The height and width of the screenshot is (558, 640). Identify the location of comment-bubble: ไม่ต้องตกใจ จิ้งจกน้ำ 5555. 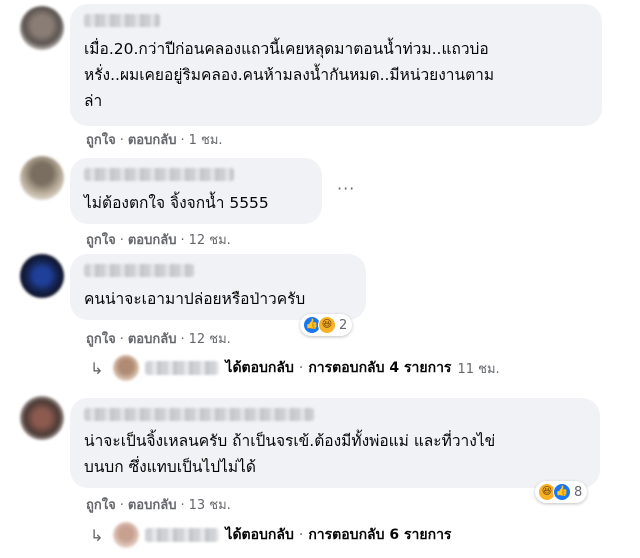
(196, 191).